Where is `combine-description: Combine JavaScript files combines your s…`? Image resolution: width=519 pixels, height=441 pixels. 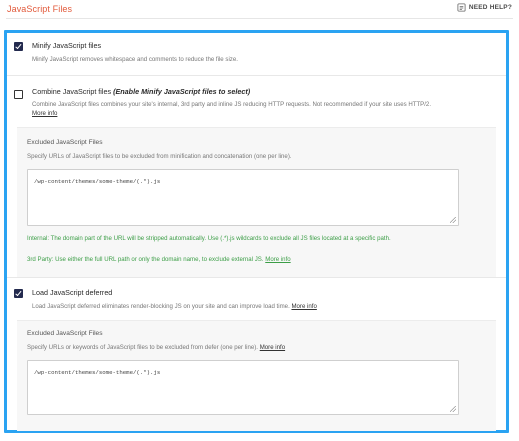
combine-description: Combine JavaScript files combines your s… is located at coordinates (267, 109).